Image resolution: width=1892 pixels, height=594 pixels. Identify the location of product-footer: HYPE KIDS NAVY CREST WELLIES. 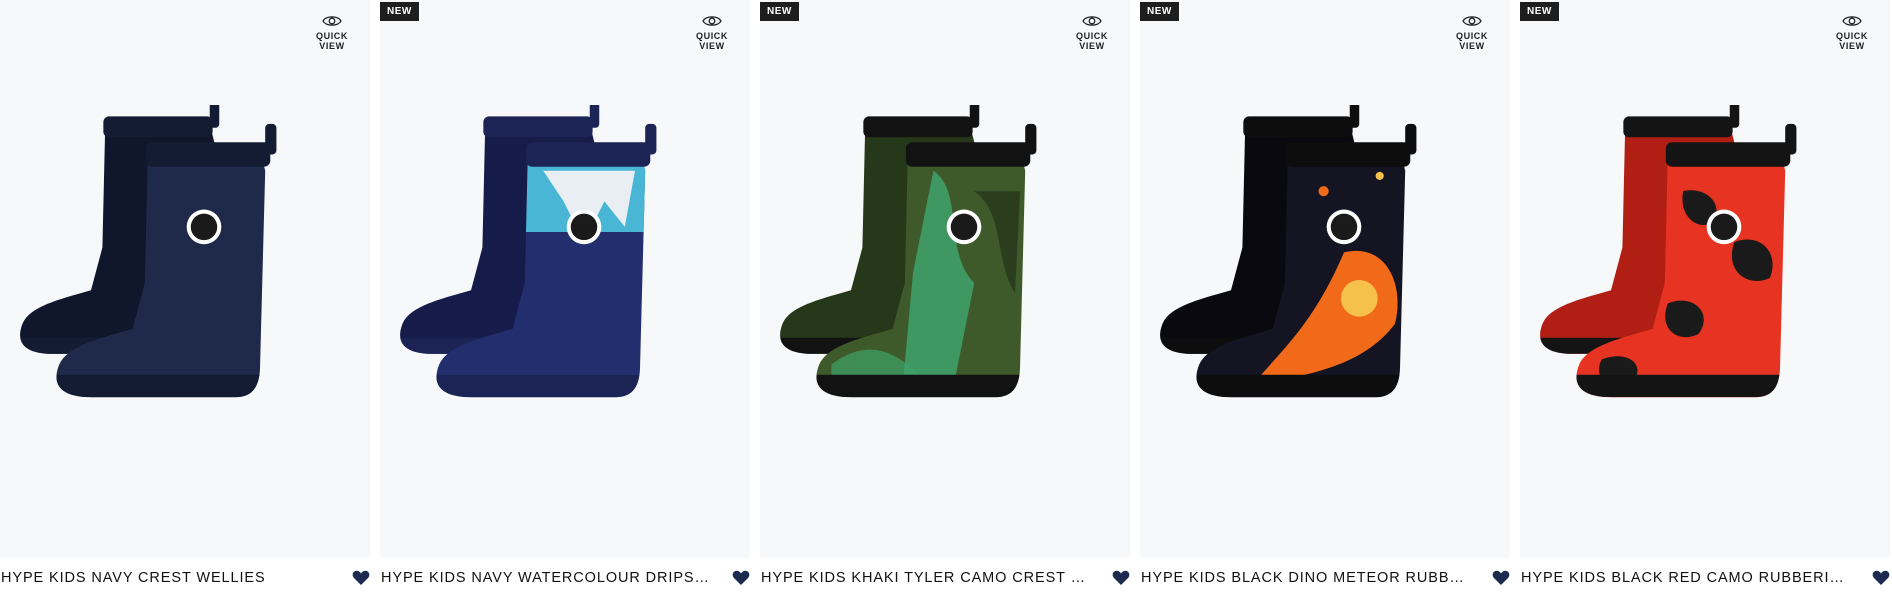
(185, 578).